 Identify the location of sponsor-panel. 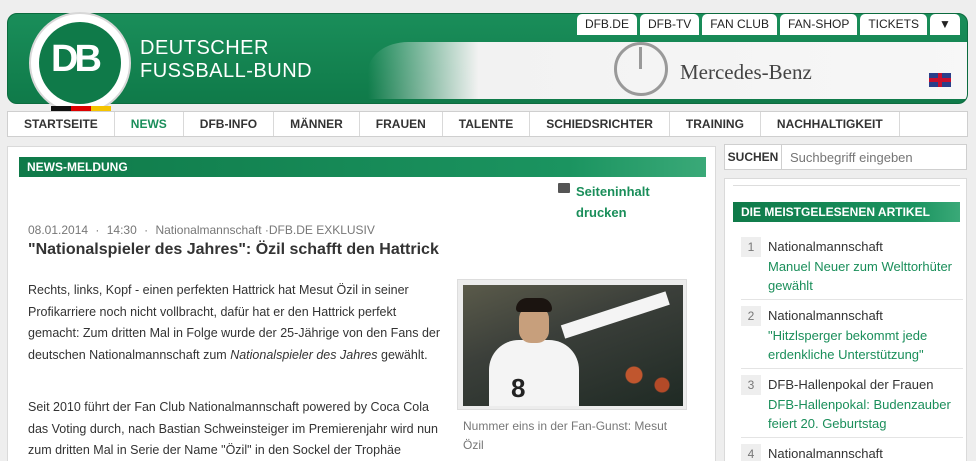
(667, 70).